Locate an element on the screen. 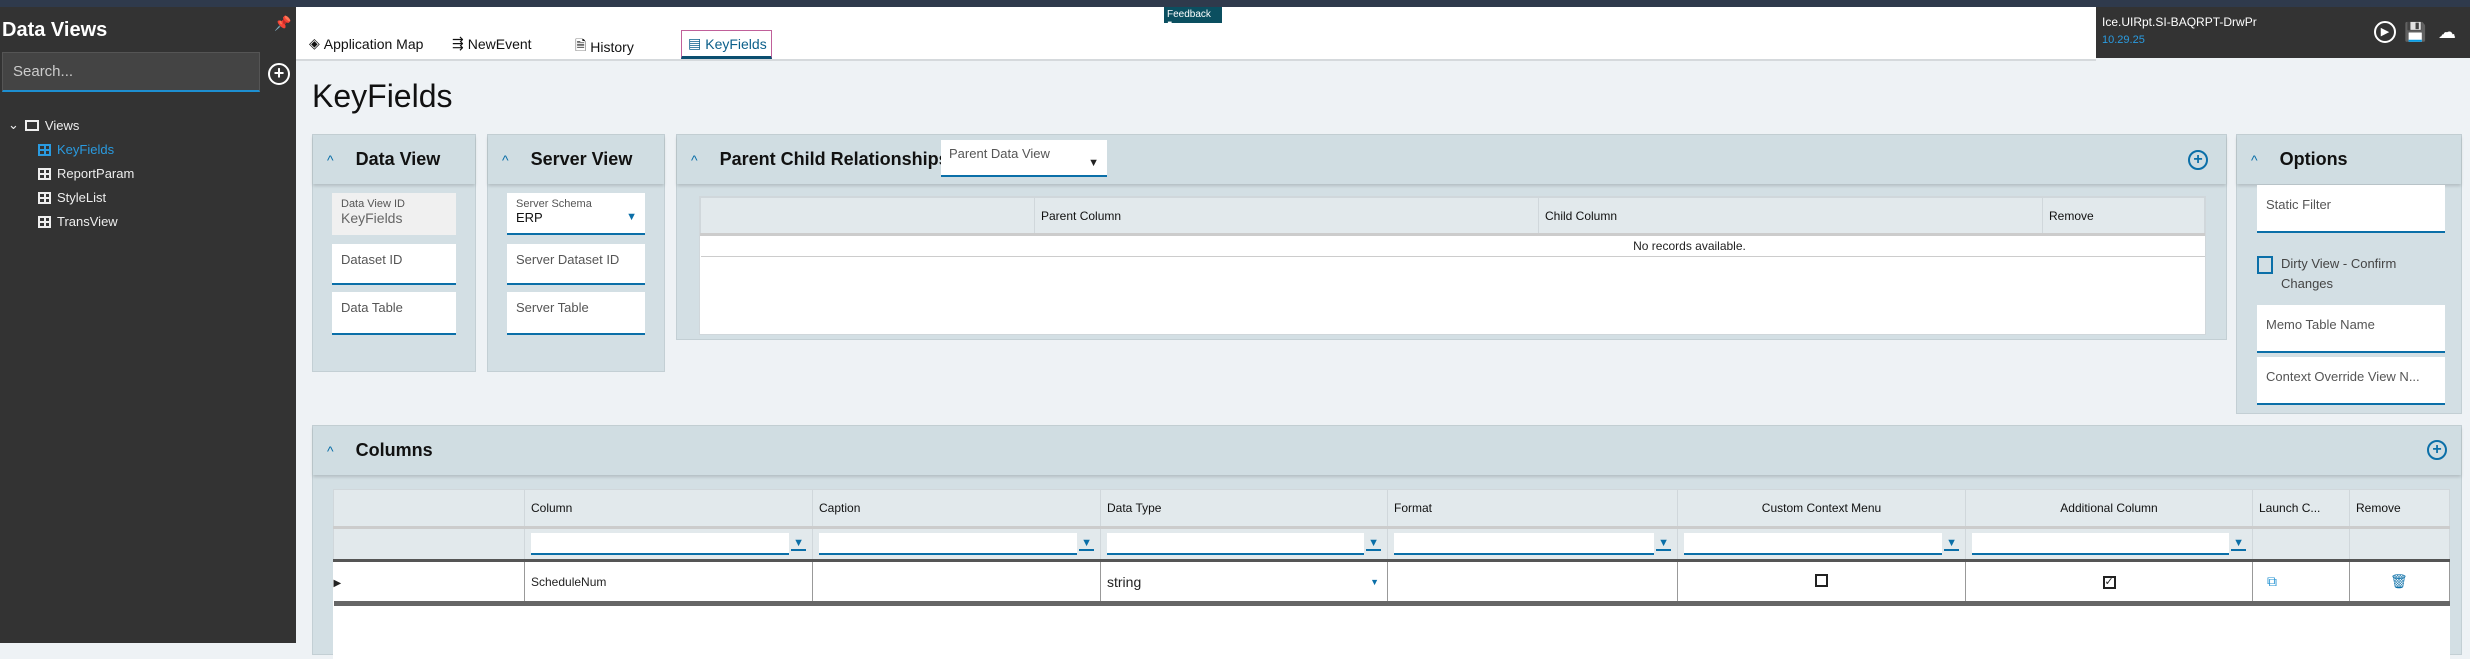  column-header-remove: Remove is located at coordinates (2399, 508).